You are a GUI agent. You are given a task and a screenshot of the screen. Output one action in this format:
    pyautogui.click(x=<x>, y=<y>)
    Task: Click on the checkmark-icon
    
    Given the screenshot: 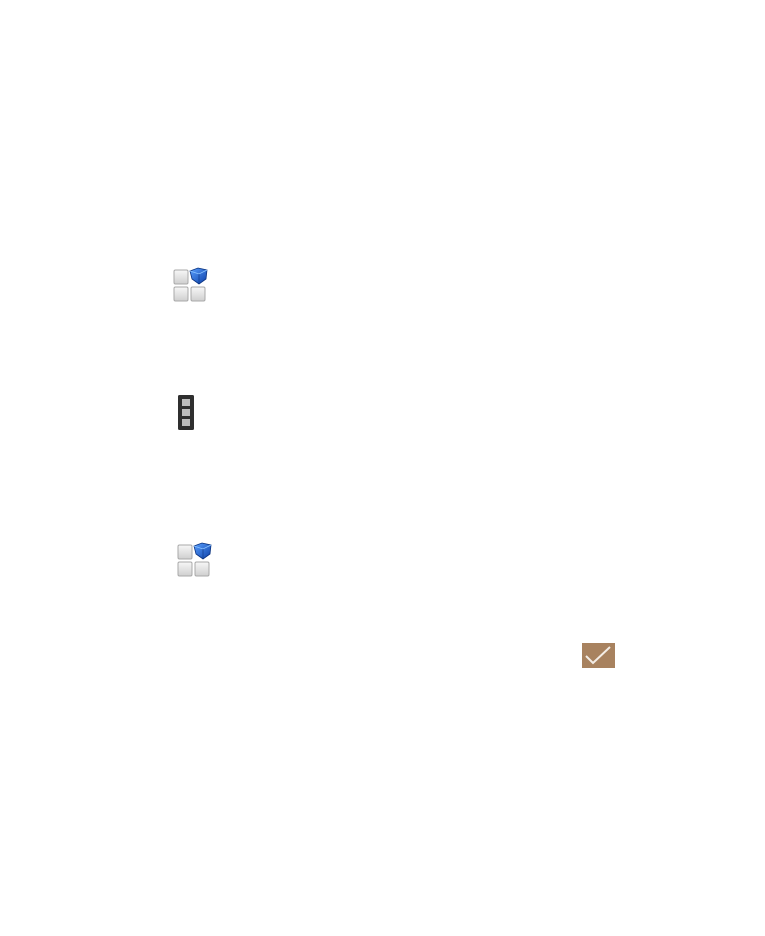 What is the action you would take?
    pyautogui.click(x=598, y=655)
    